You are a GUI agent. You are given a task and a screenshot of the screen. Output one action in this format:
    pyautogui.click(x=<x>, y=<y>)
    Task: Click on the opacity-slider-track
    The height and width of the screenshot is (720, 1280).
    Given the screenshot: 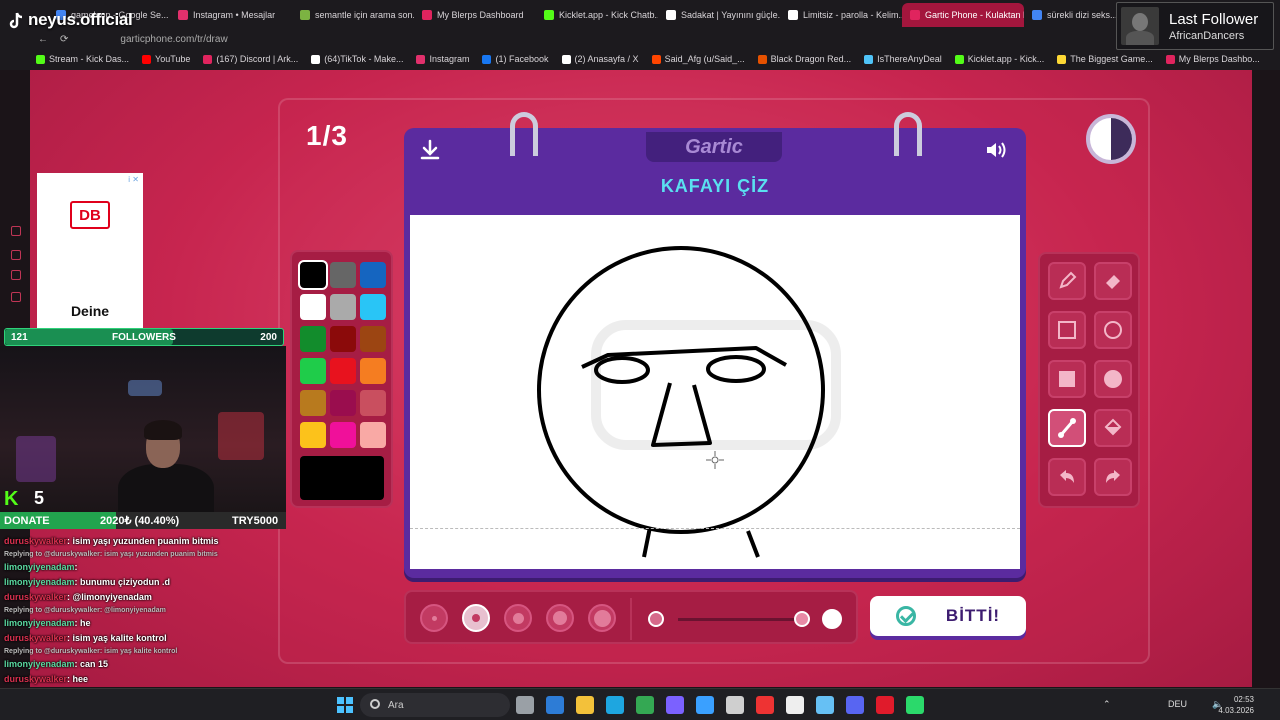 What is the action you would take?
    pyautogui.click(x=741, y=619)
    